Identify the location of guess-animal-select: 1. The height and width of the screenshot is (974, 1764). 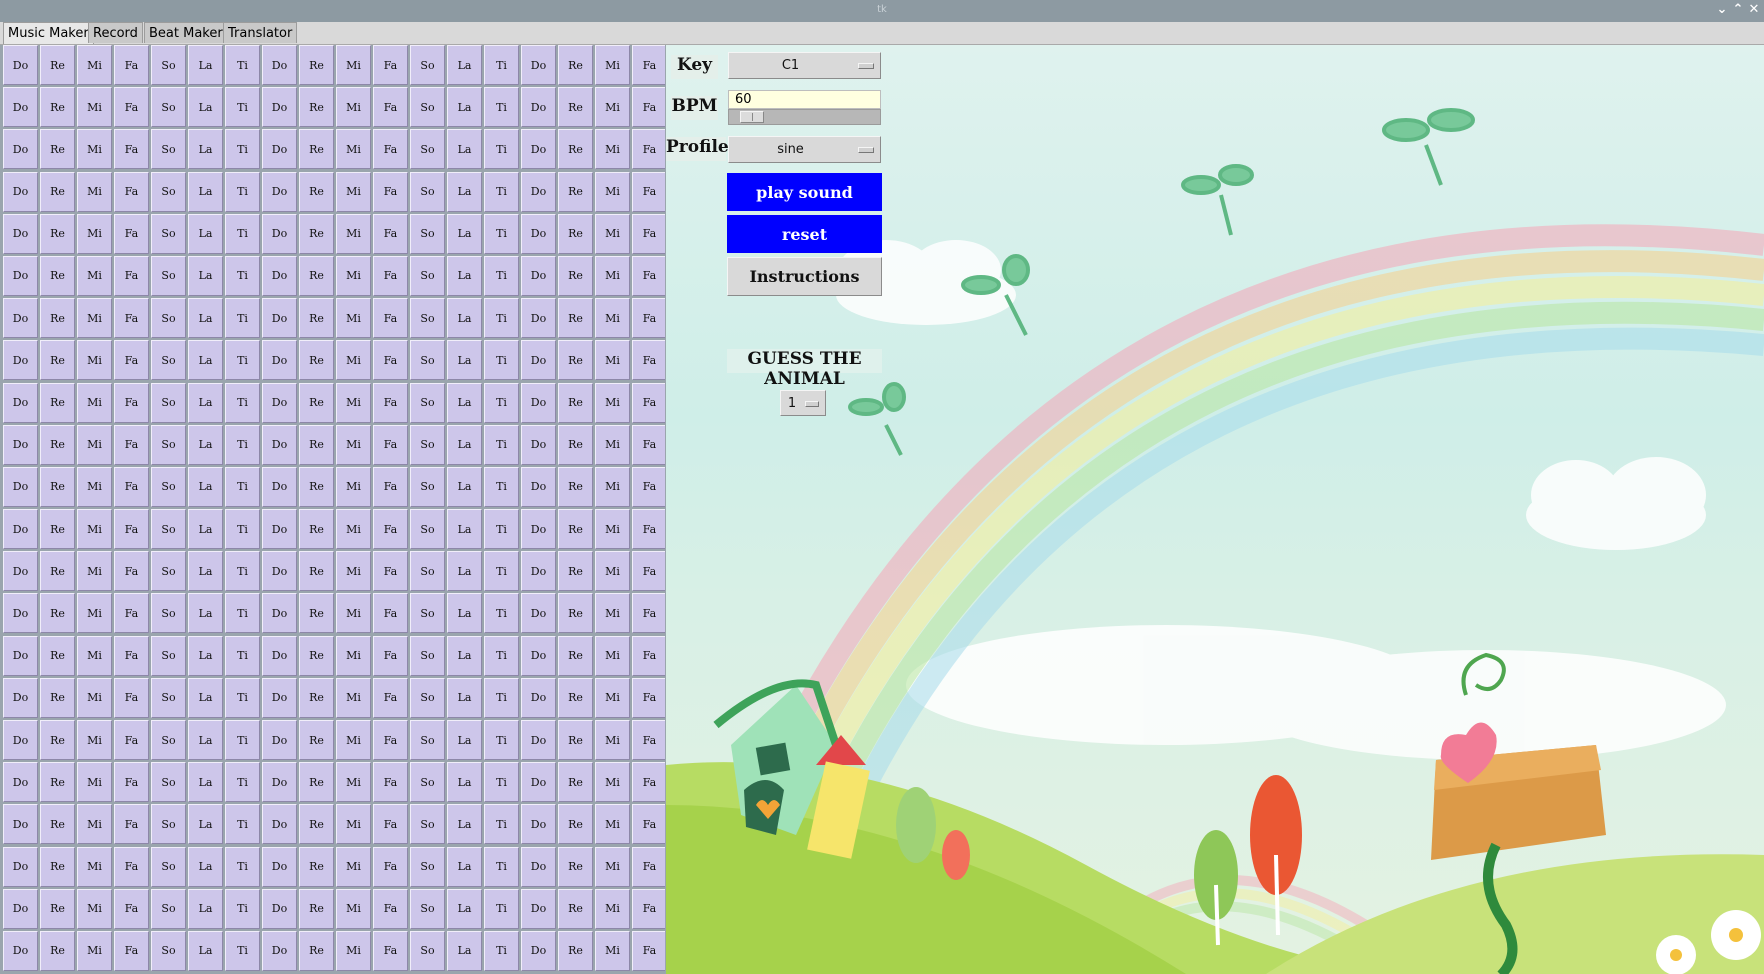
(803, 403).